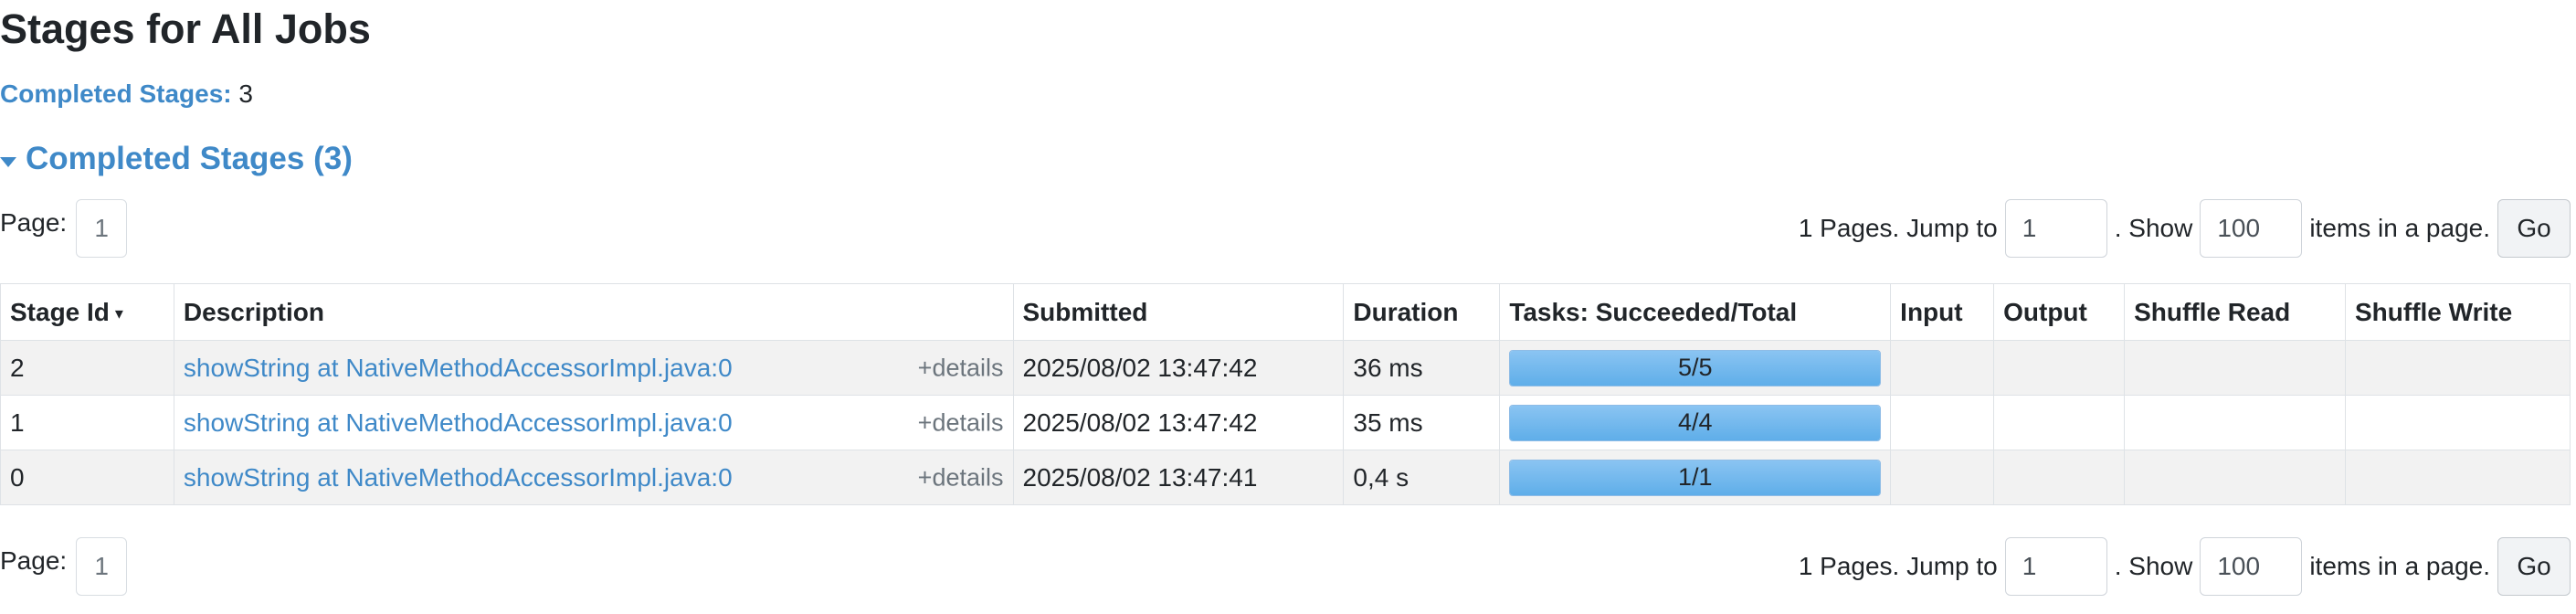 The image size is (2576, 614). What do you see at coordinates (1422, 368) in the screenshot?
I see `duration-cell: 36 ms` at bounding box center [1422, 368].